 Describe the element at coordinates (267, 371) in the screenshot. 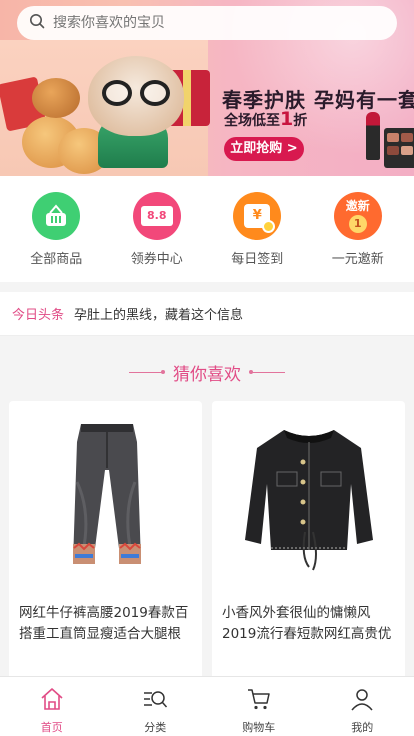

I see `divider-right` at that location.